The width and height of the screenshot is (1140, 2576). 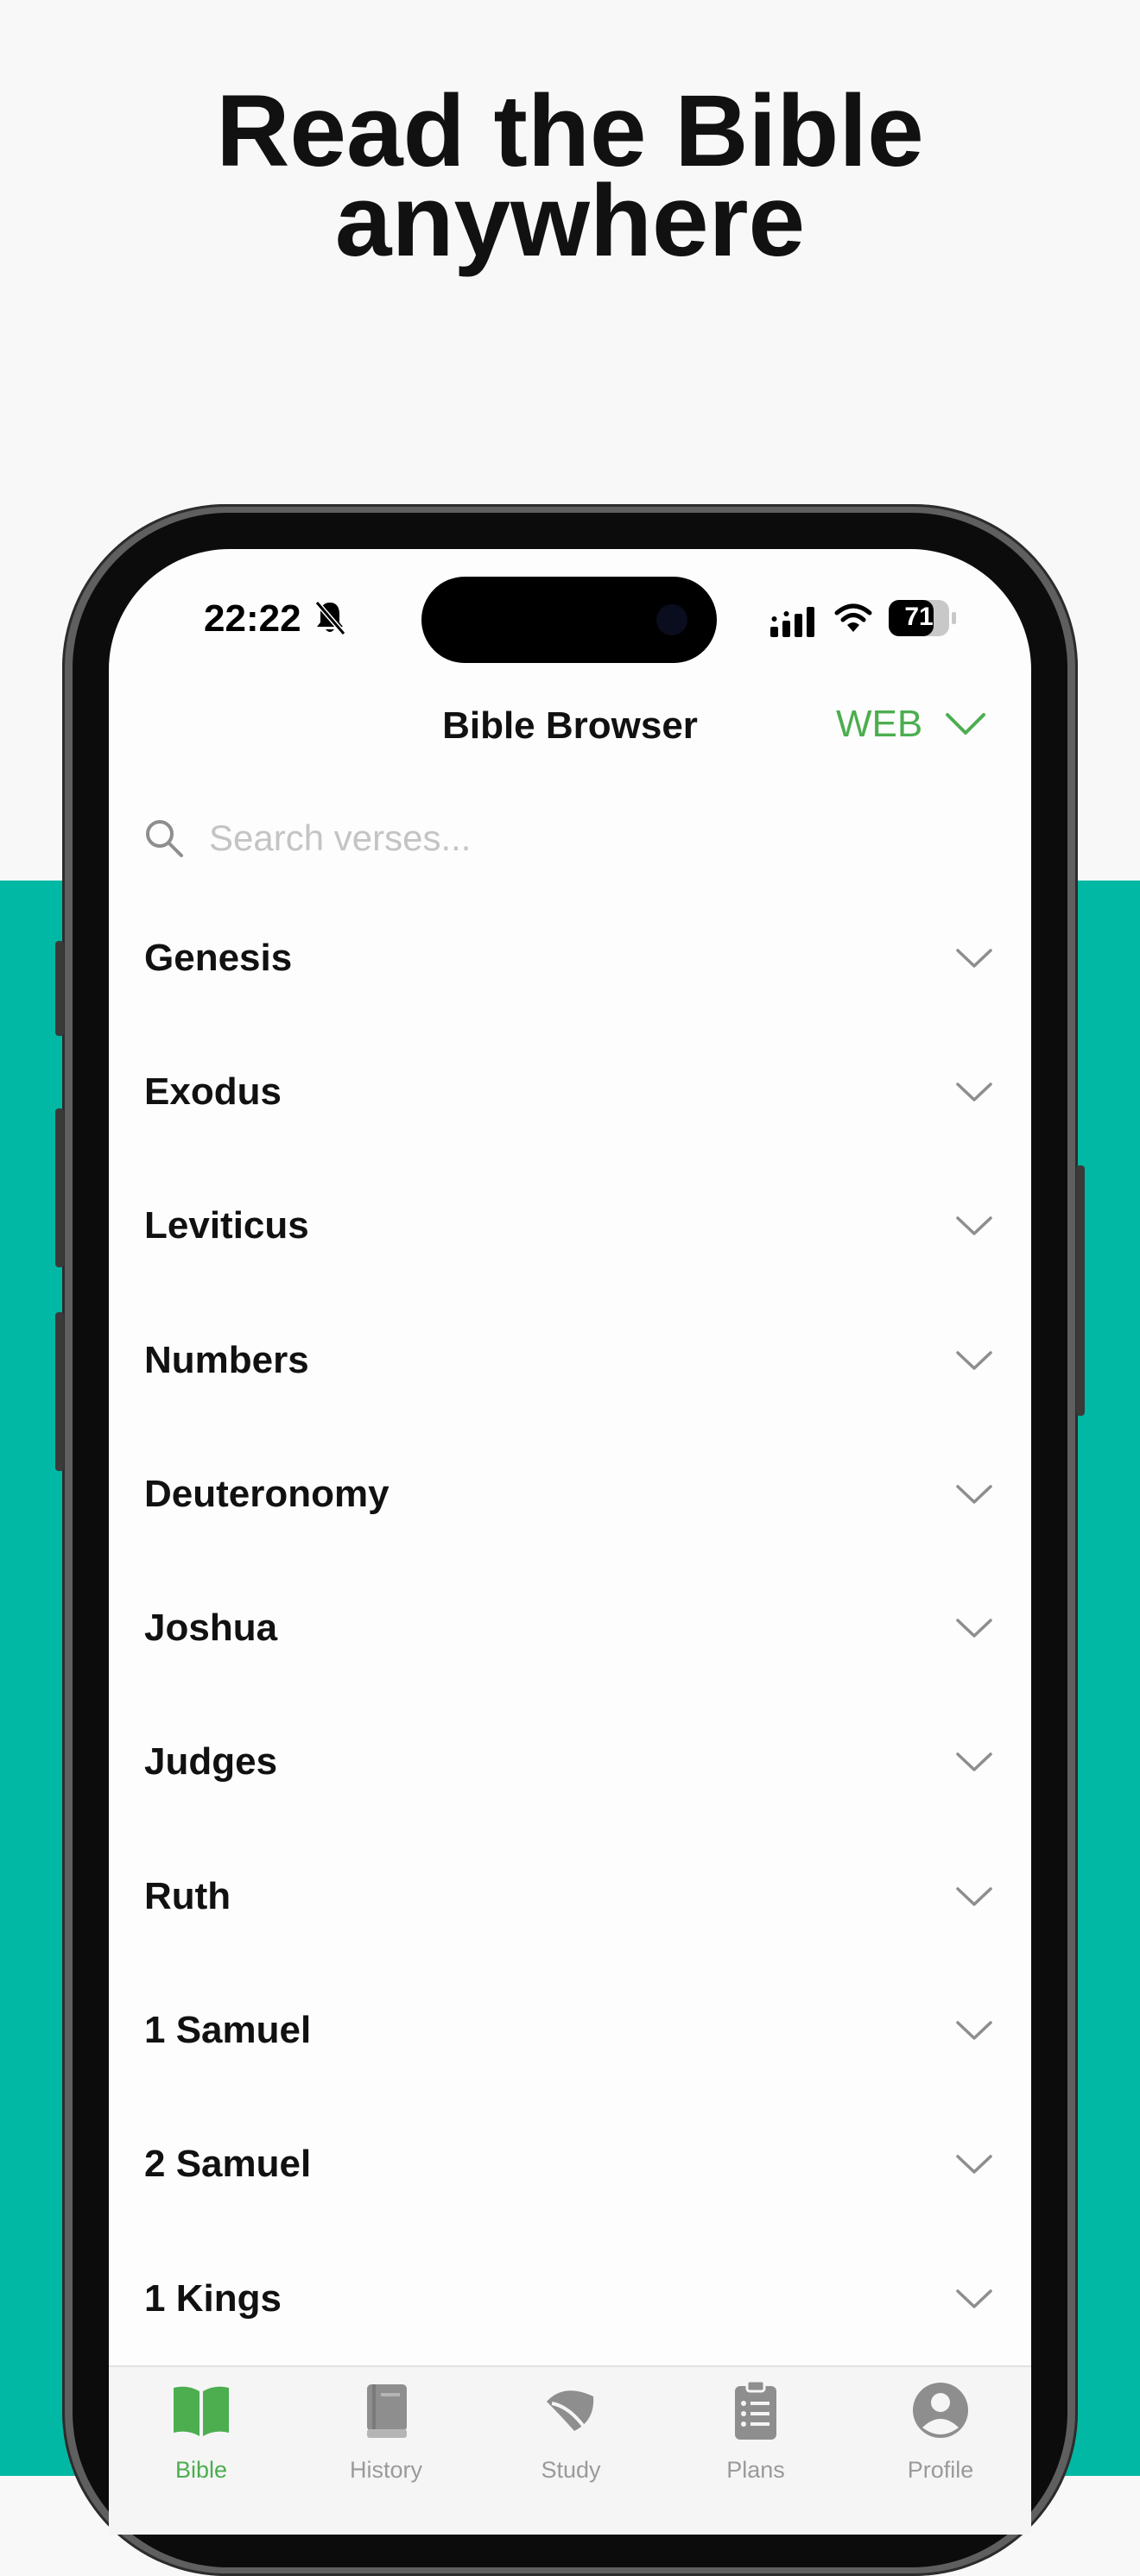 What do you see at coordinates (570, 1092) in the screenshot?
I see `book-row-exodus: Exodus` at bounding box center [570, 1092].